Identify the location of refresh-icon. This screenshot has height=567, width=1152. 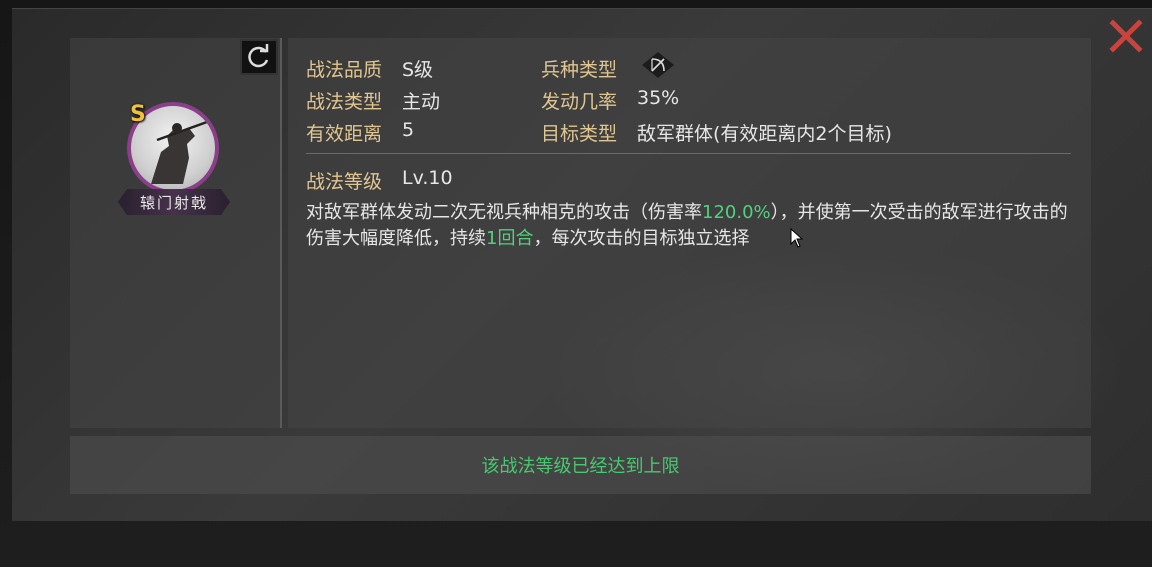
(258, 56).